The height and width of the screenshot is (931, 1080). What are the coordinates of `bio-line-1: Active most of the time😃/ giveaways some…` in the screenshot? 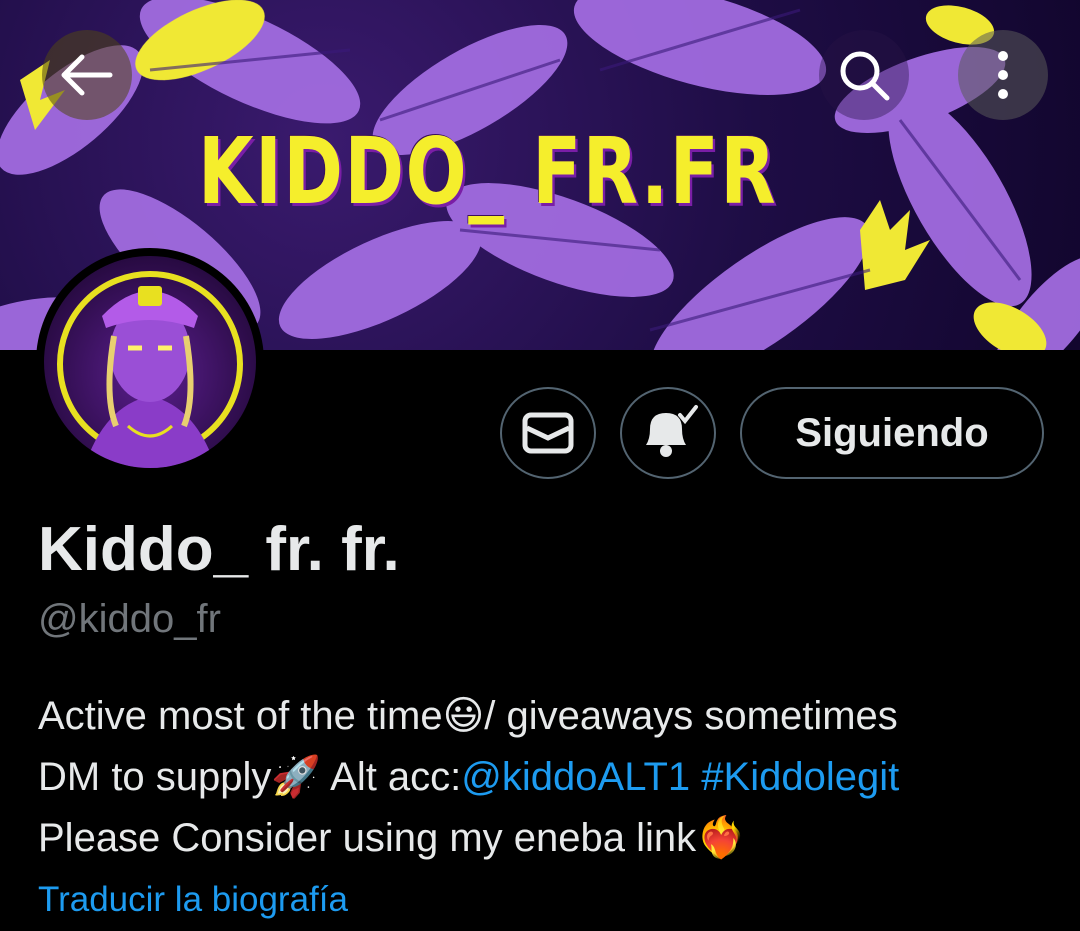 It's located at (548, 716).